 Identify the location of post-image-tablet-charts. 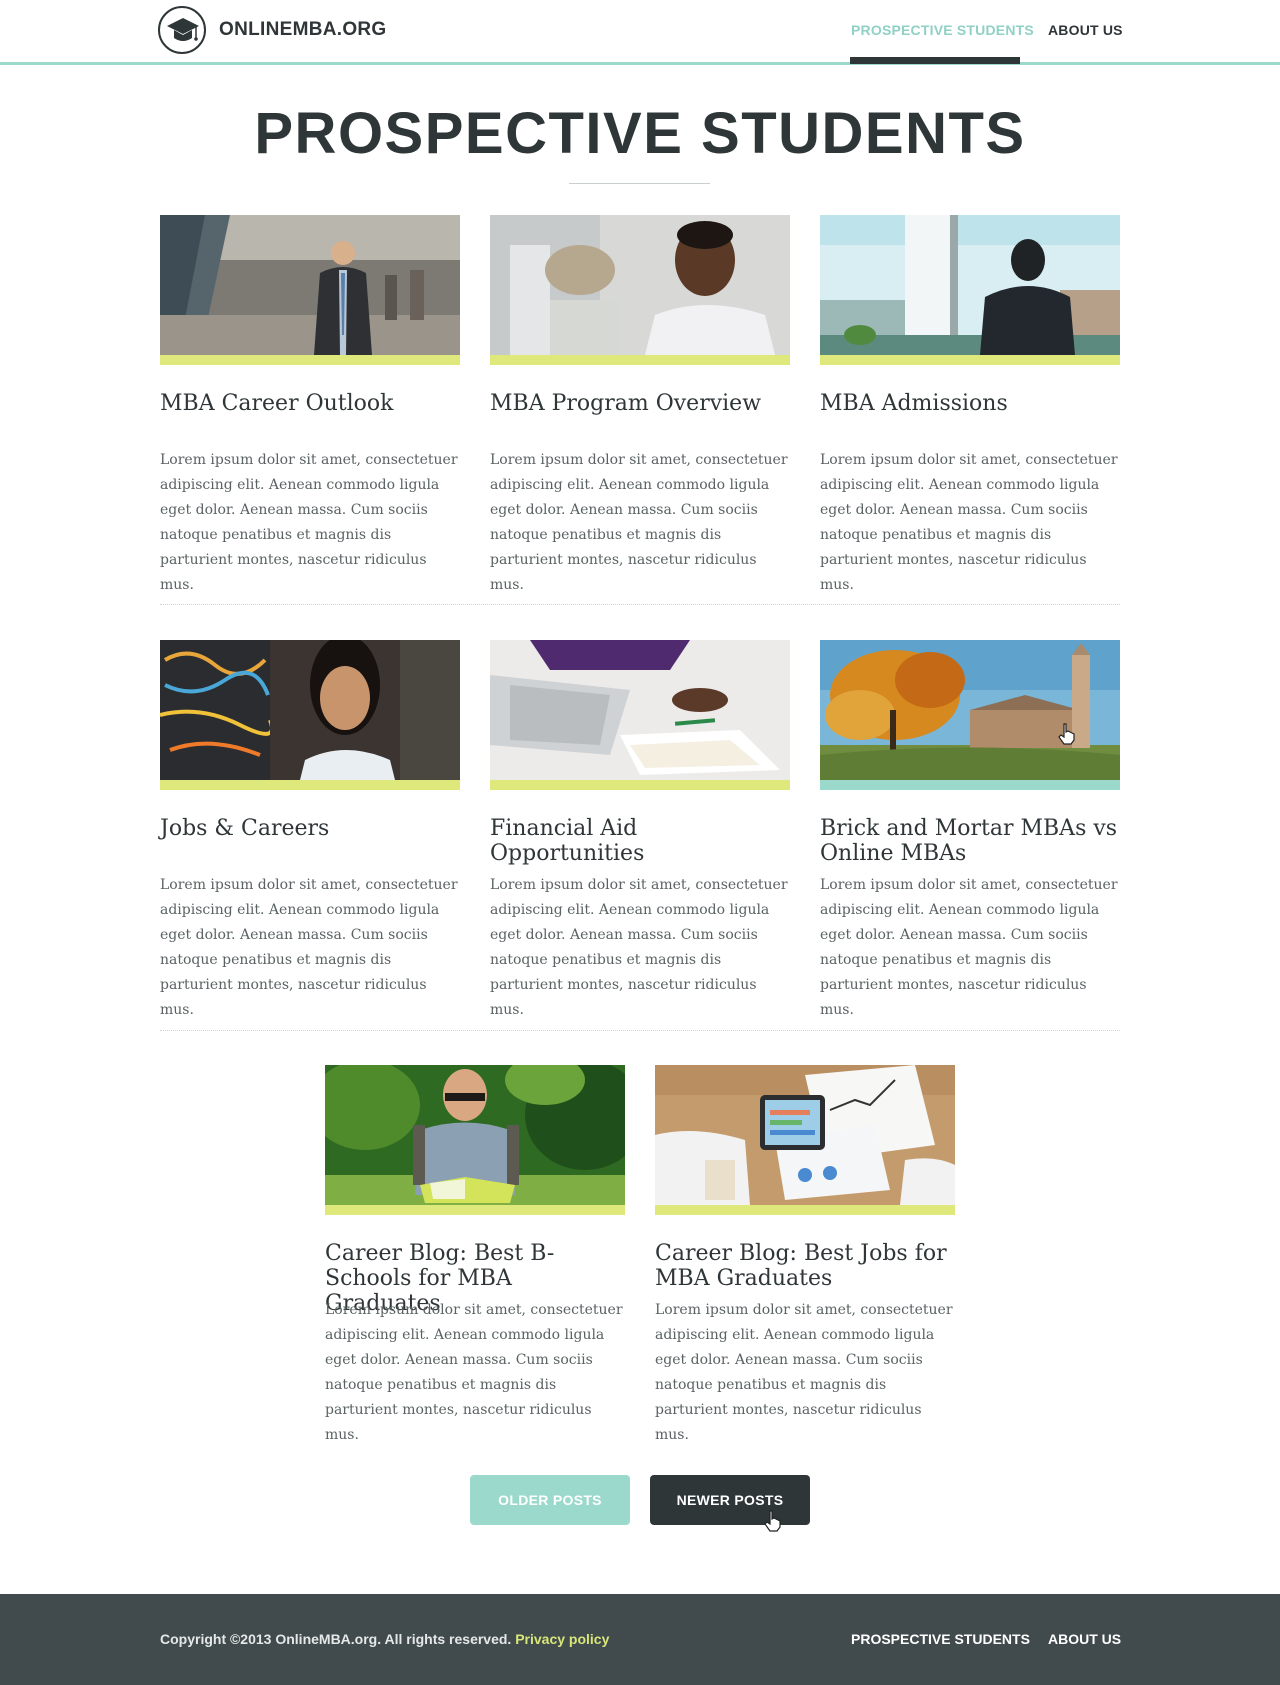
(805, 1135).